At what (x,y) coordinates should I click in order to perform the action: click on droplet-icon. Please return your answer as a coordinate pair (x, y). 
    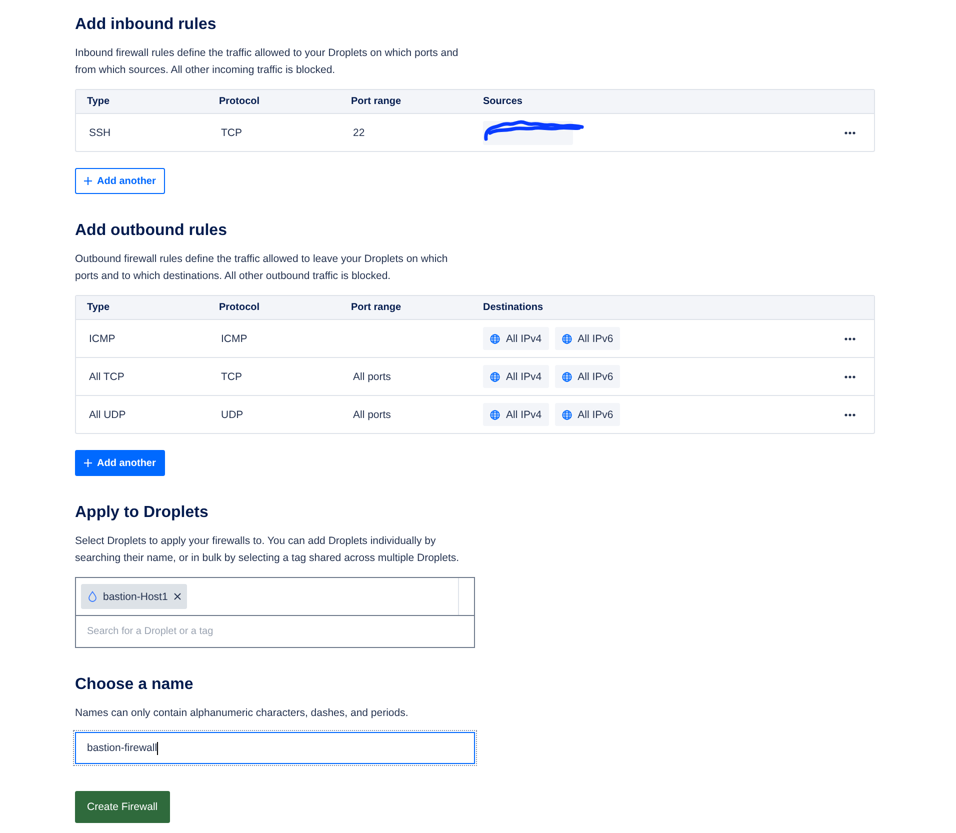
    Looking at the image, I should click on (92, 596).